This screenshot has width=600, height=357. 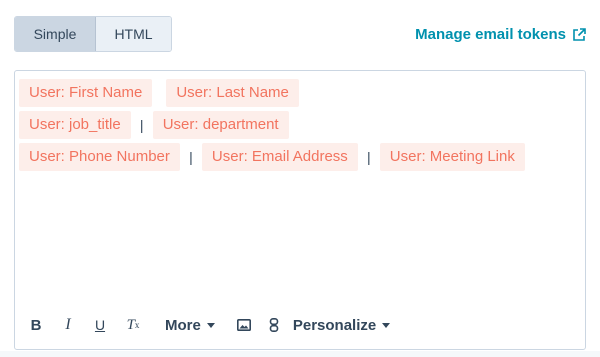 What do you see at coordinates (68, 325) in the screenshot?
I see `italic-button: I` at bounding box center [68, 325].